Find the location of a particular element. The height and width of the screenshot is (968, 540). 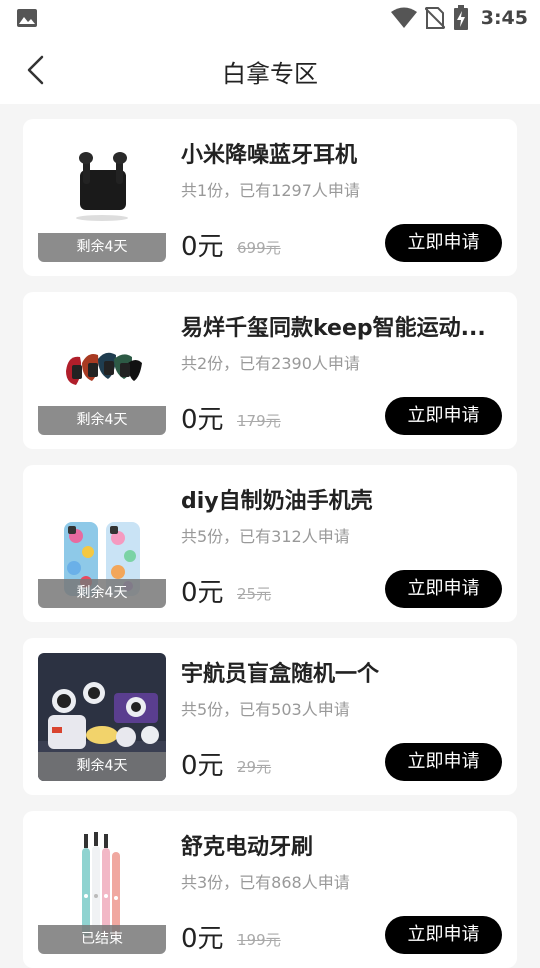

product-image-earbuds: 剩余4天 is located at coordinates (102, 198).